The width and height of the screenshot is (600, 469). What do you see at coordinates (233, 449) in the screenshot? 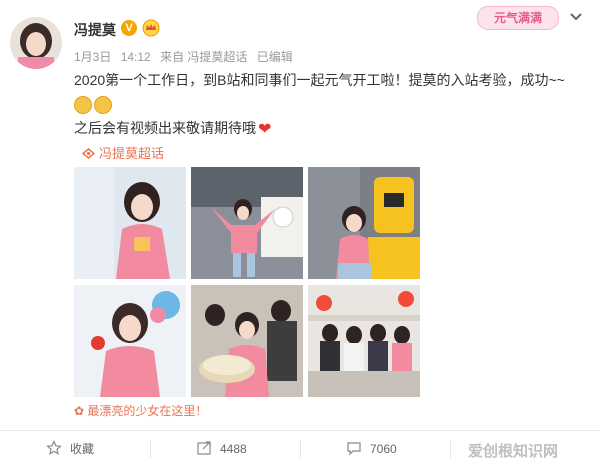
I see `repost-count: 4488` at bounding box center [233, 449].